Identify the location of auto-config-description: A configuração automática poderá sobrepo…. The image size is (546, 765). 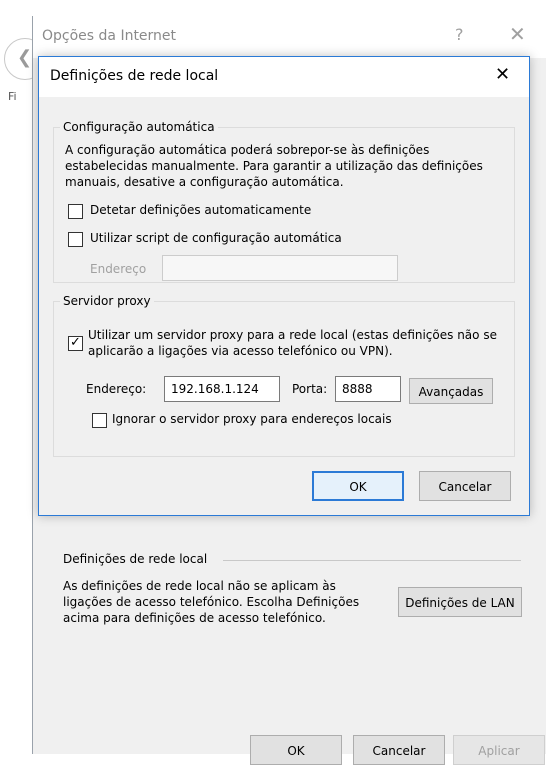
(274, 166).